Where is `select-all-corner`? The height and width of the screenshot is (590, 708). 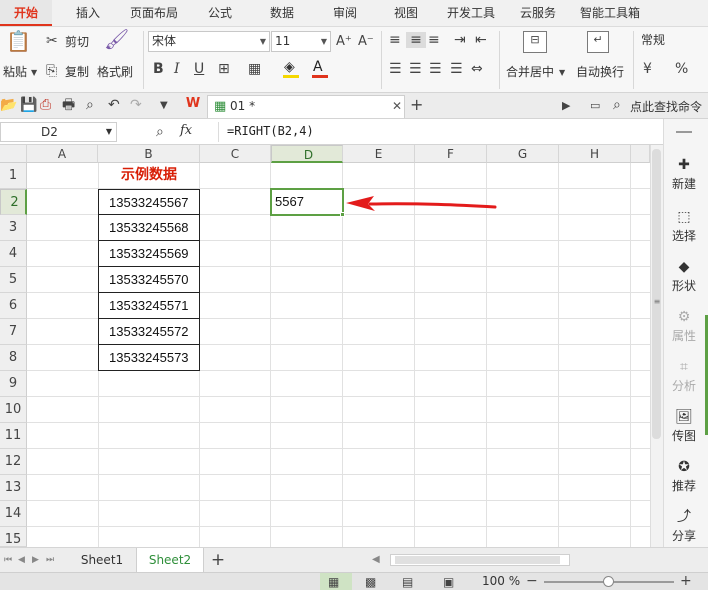 select-all-corner is located at coordinates (13, 154).